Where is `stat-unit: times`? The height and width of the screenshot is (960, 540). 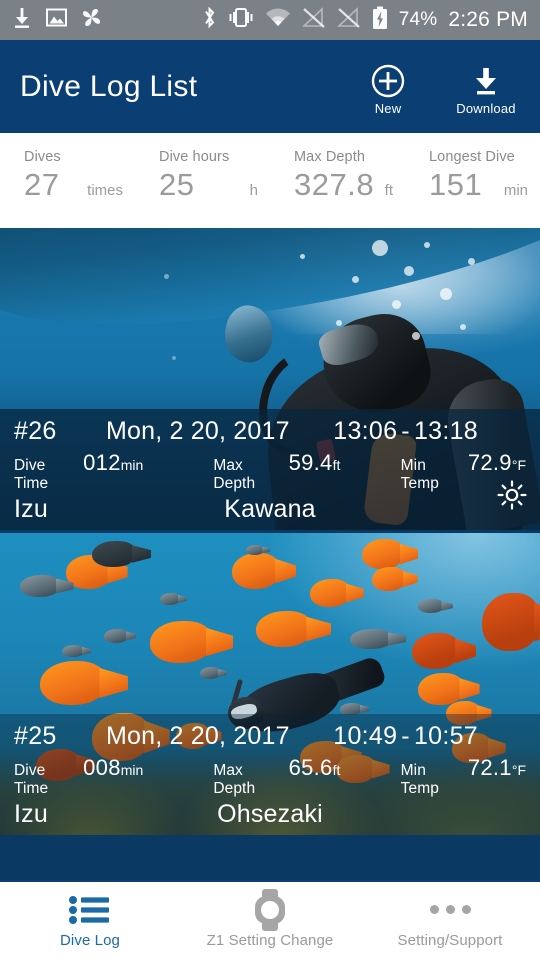
stat-unit: times is located at coordinates (105, 190).